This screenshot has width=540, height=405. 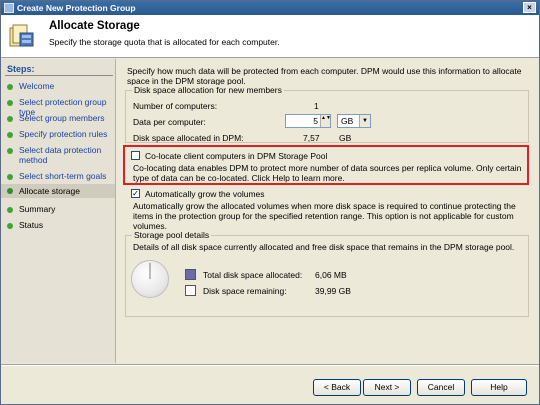 I want to click on cancel-button: Cancel, so click(x=441, y=387).